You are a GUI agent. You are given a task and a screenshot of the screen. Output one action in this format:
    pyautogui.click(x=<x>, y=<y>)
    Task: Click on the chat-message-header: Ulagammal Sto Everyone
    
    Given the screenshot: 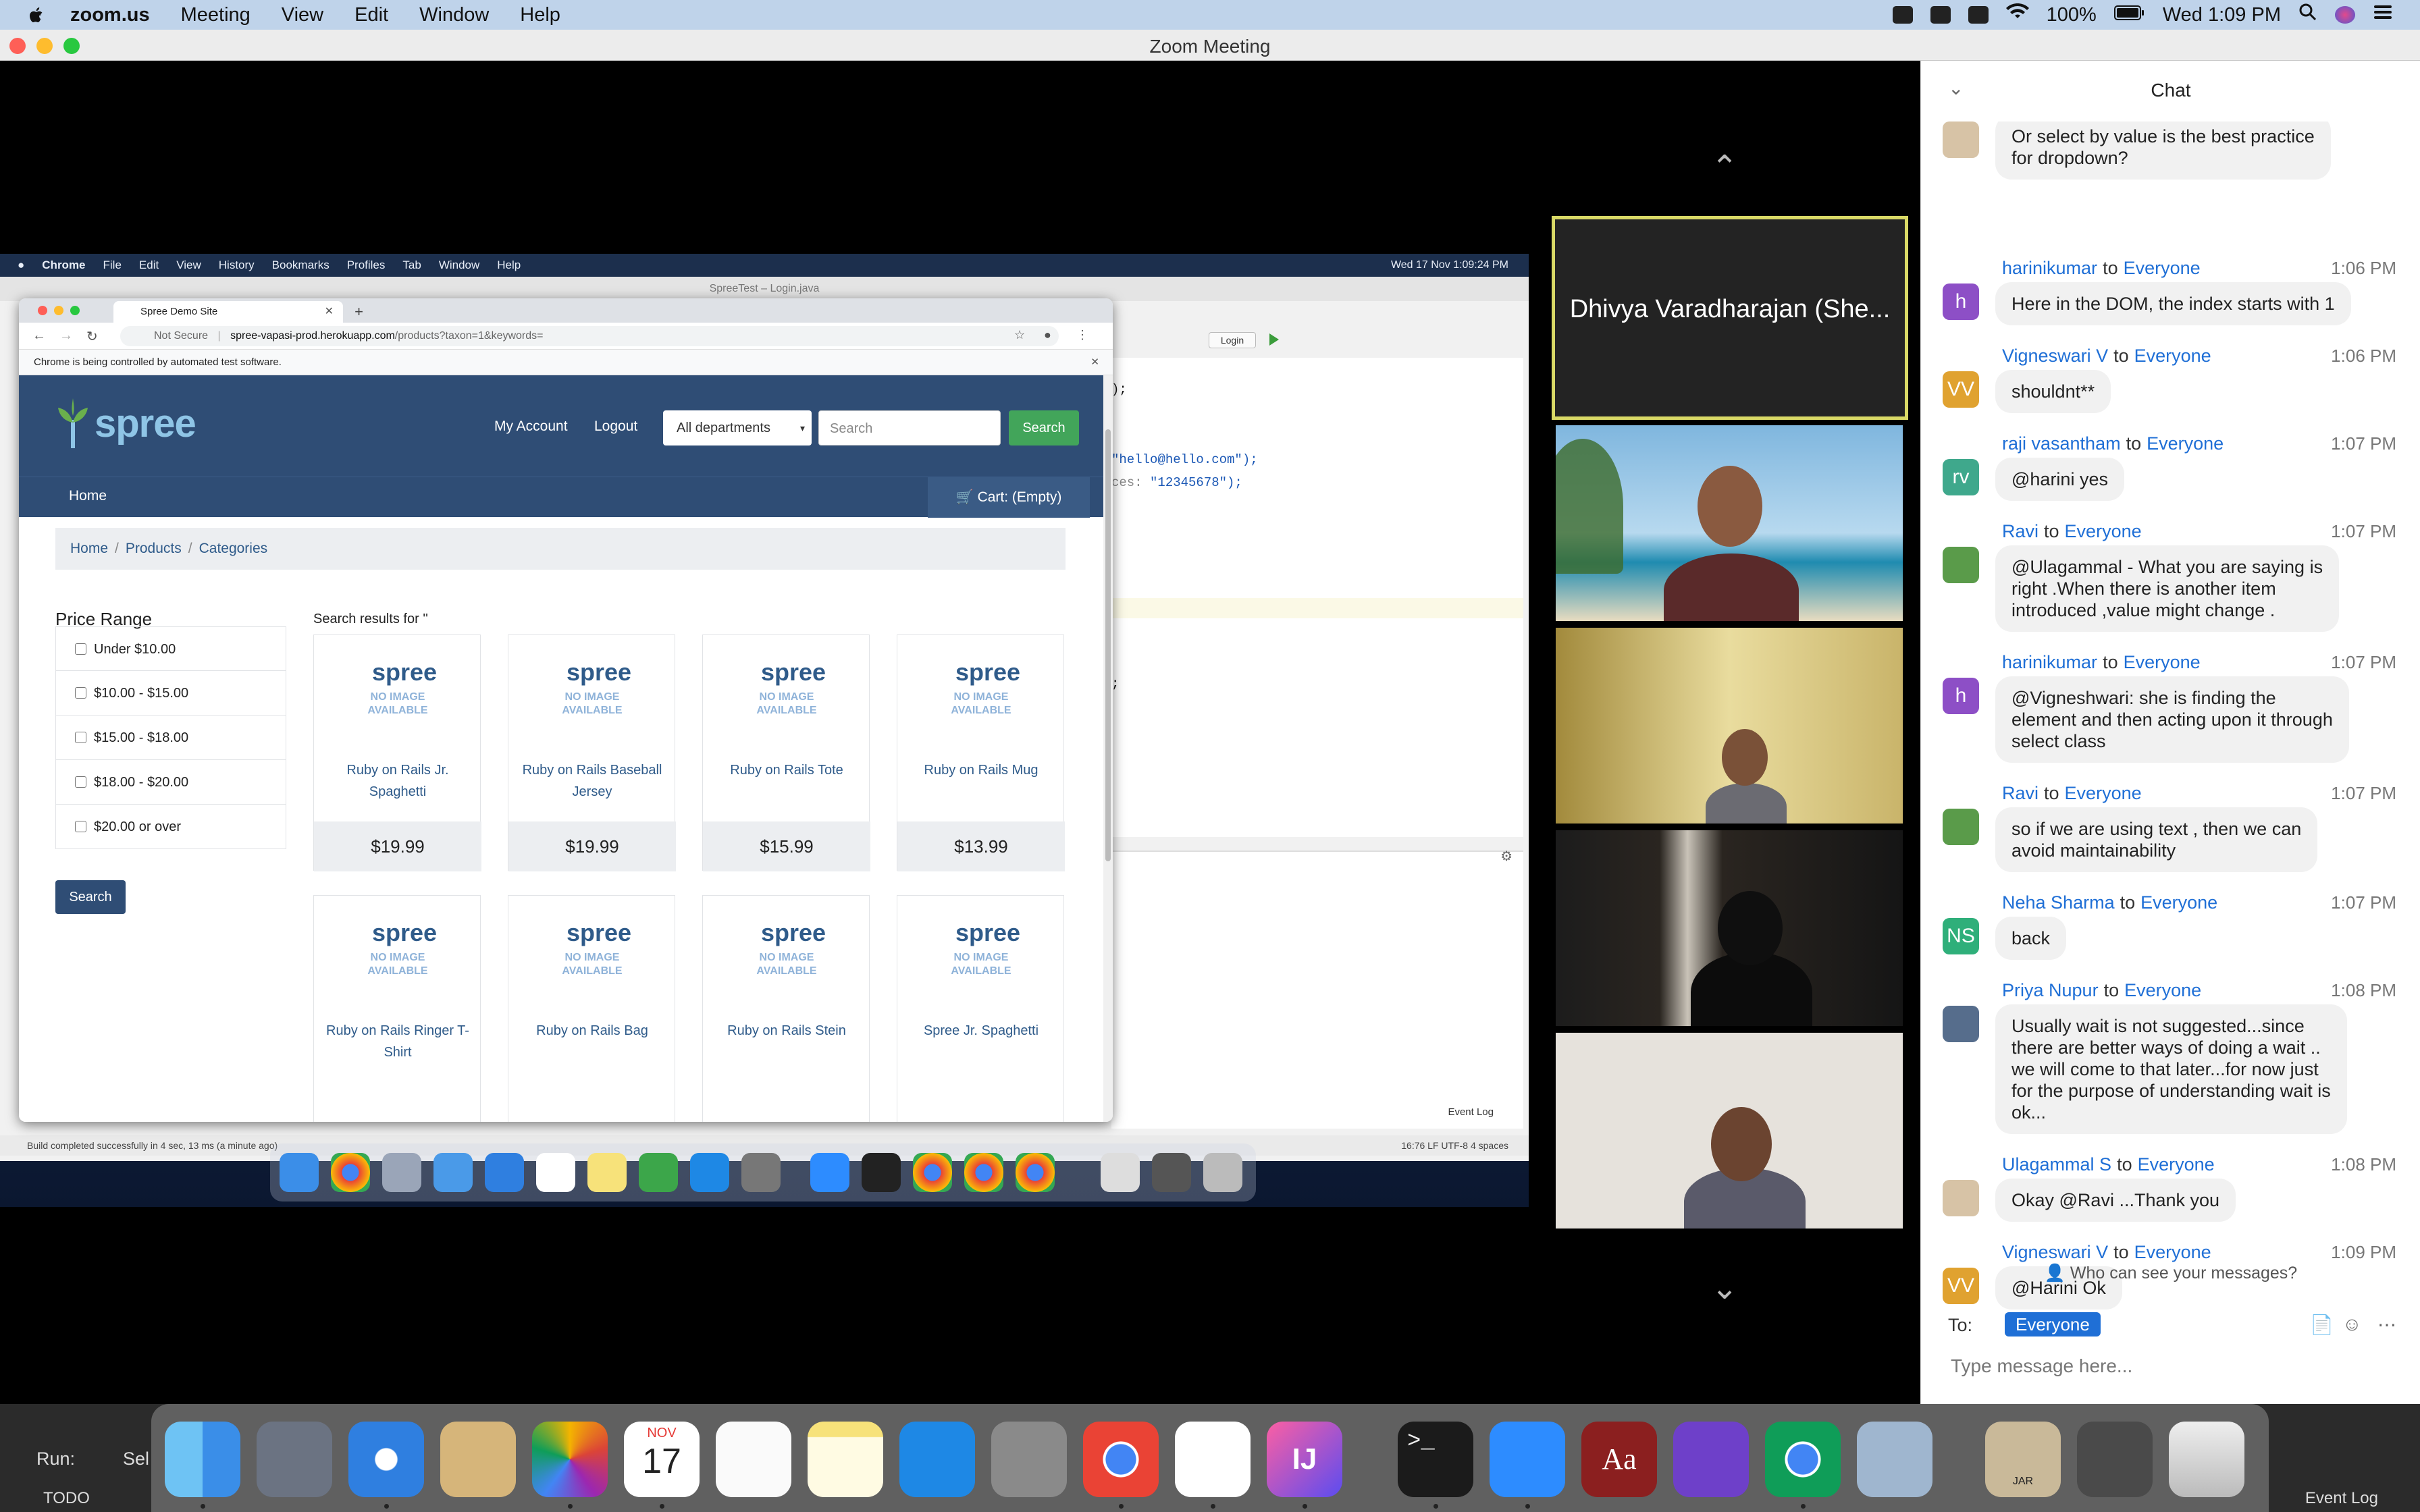 What is the action you would take?
    pyautogui.click(x=2108, y=1164)
    